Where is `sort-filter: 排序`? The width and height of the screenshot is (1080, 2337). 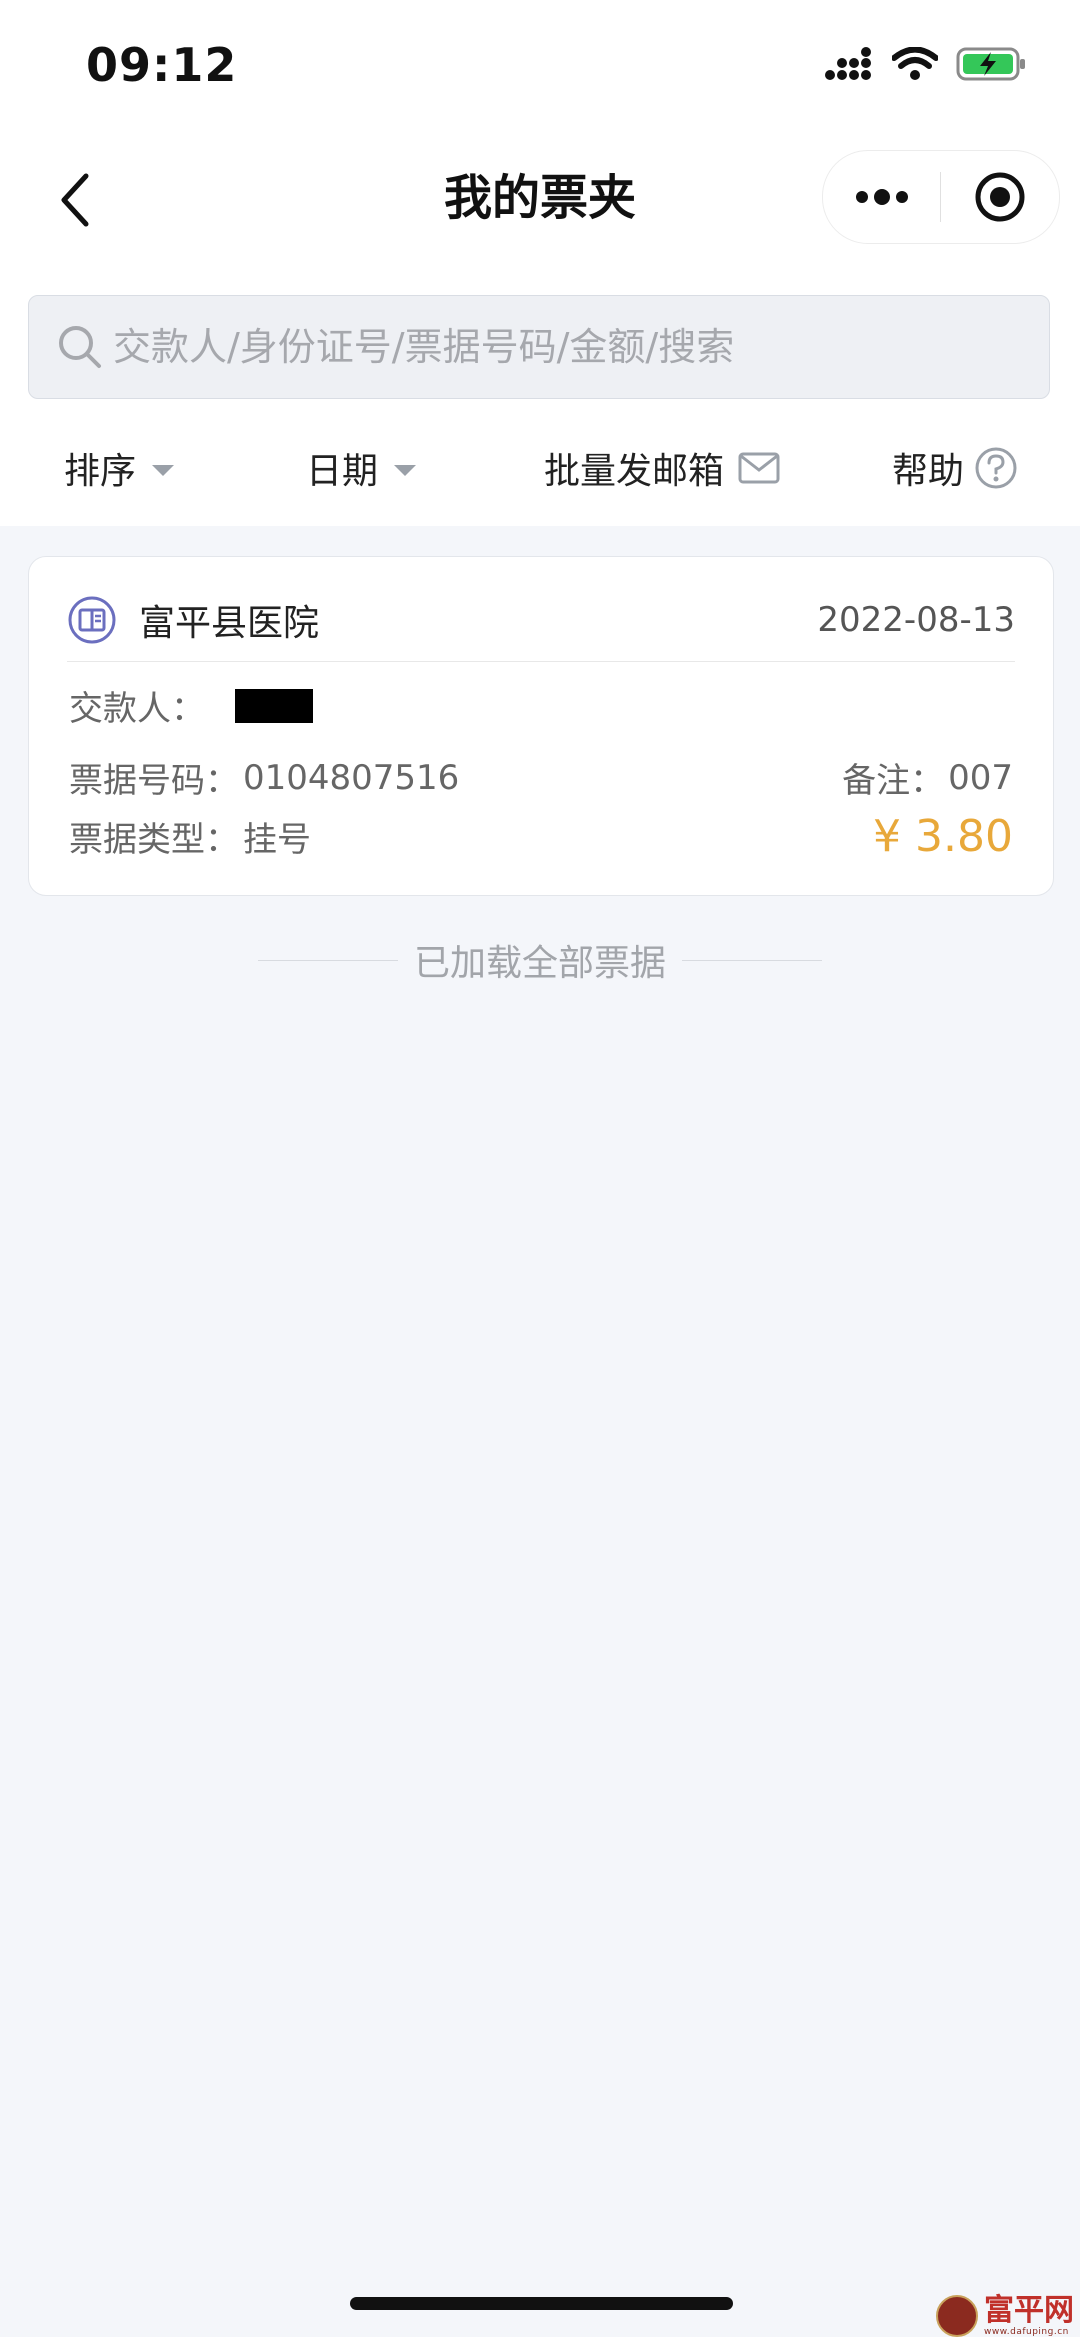
sort-filter: 排序 is located at coordinates (119, 468).